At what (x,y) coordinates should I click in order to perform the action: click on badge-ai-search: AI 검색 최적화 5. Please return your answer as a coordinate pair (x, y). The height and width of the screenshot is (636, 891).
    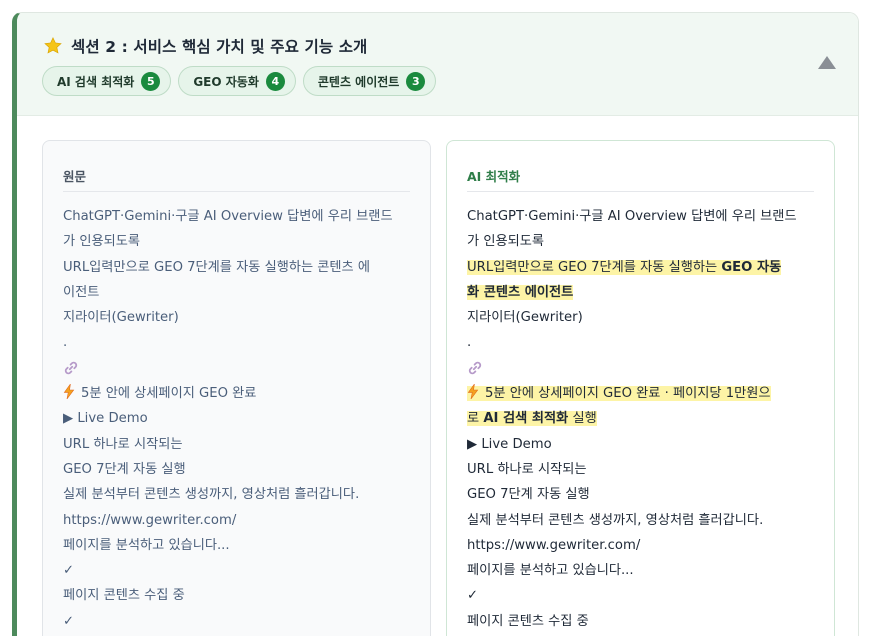
    Looking at the image, I should click on (107, 81).